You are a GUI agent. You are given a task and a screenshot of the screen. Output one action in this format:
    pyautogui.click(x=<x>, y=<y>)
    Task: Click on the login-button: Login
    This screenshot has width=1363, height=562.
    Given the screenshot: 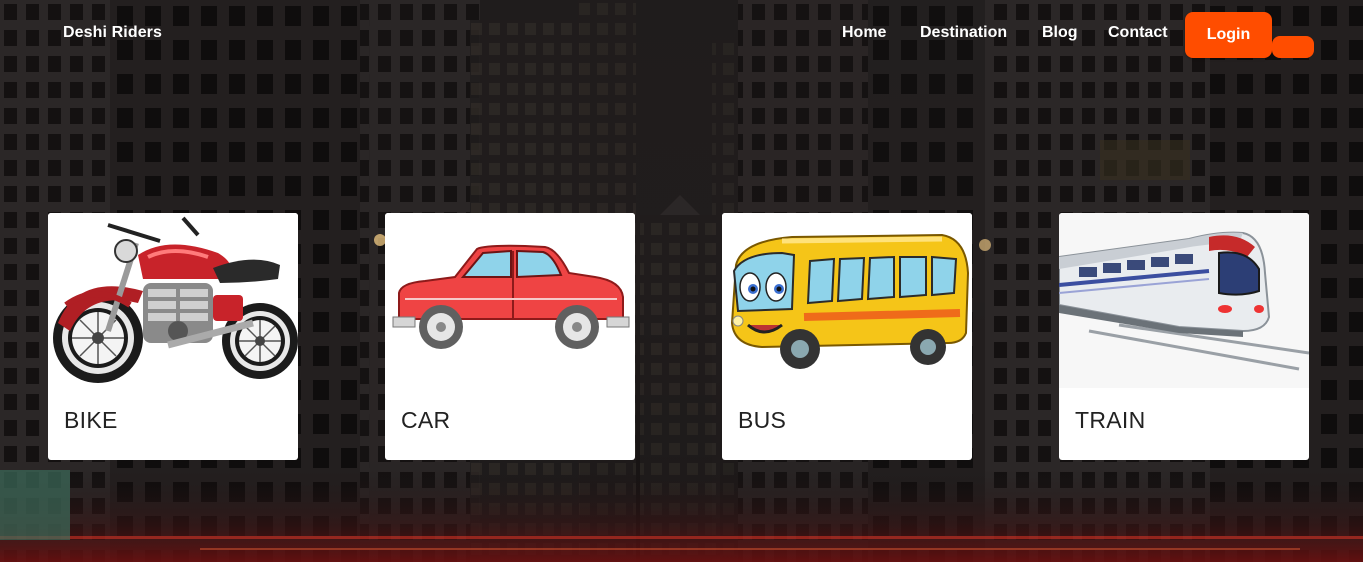 What is the action you would take?
    pyautogui.click(x=1228, y=35)
    